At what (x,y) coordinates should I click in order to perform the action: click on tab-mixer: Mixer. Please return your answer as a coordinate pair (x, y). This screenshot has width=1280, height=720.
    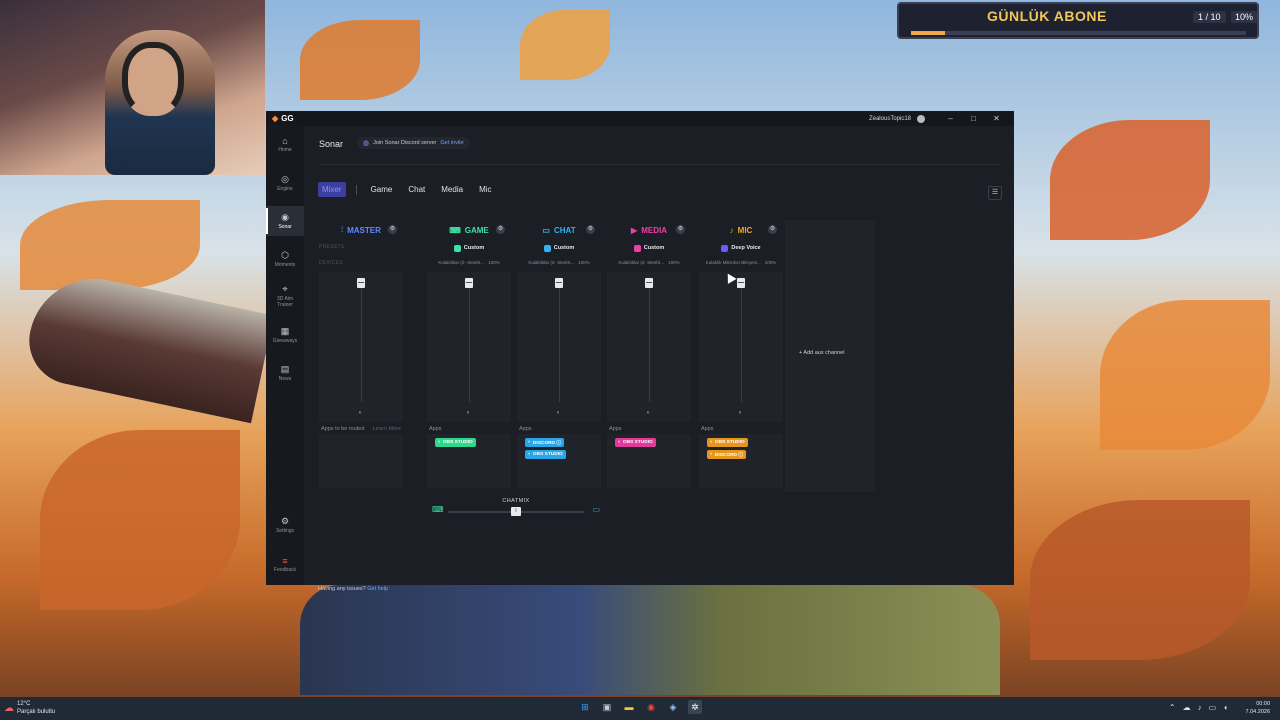
    Looking at the image, I should click on (332, 189).